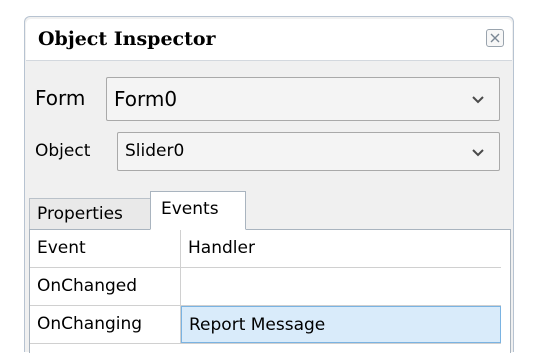 The image size is (535, 353). Describe the element at coordinates (105, 324) in the screenshot. I see `event-name-cell: OnChanging` at that location.